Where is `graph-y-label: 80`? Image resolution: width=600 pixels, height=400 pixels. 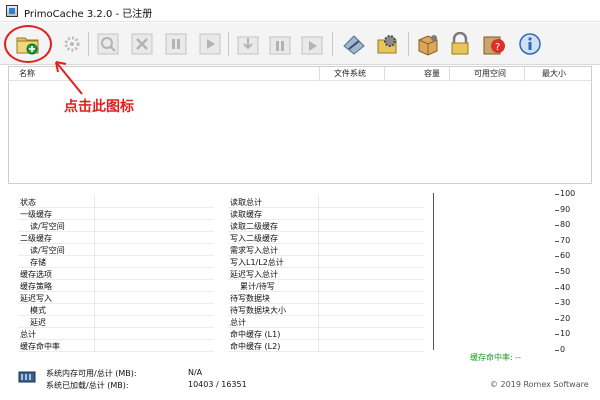 graph-y-label: 80 is located at coordinates (565, 225).